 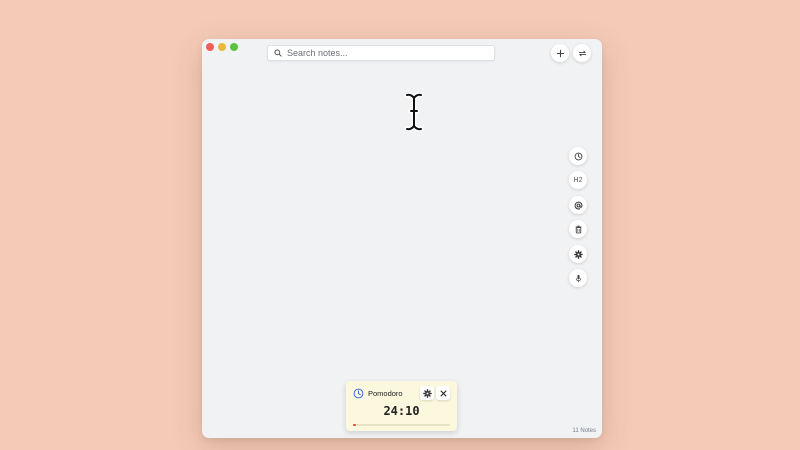 What do you see at coordinates (210, 47) in the screenshot?
I see `close-window-button` at bounding box center [210, 47].